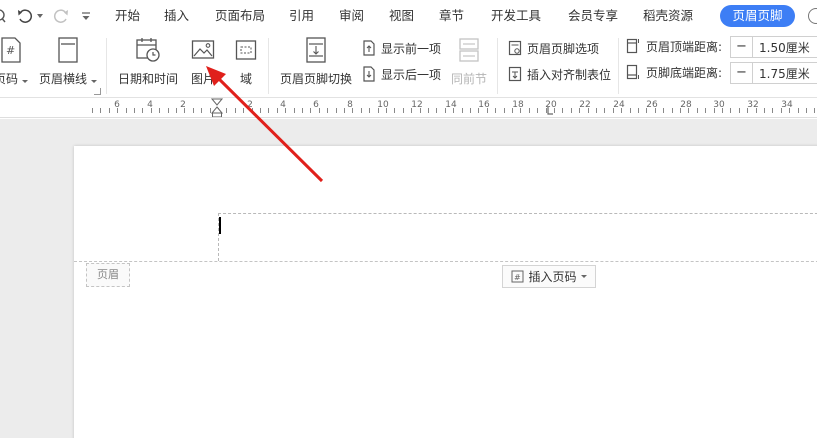  I want to click on tab-docer-resources: 稻壳资源, so click(668, 16).